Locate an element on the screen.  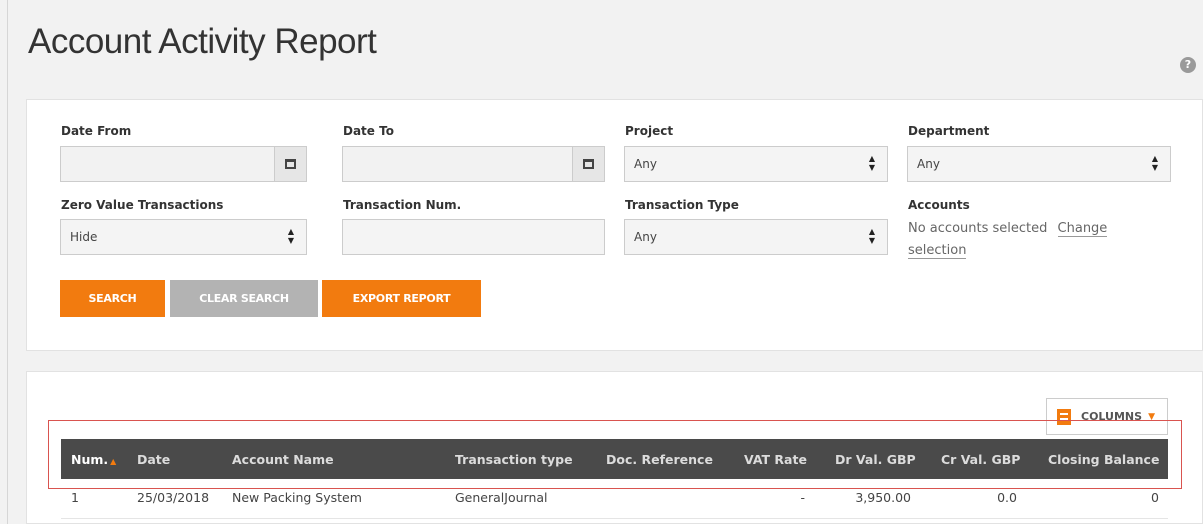
project-label: Project is located at coordinates (649, 131).